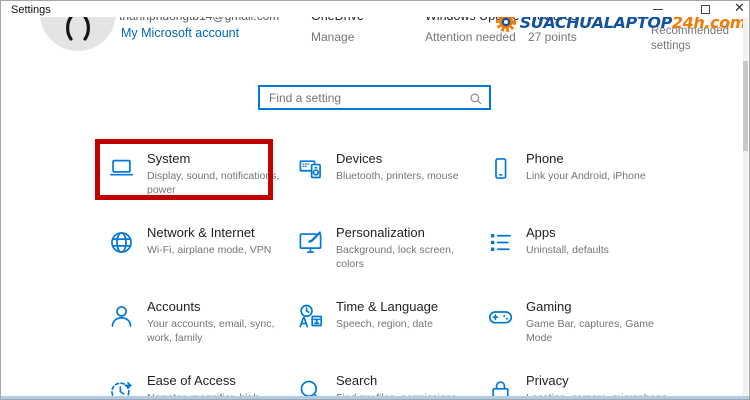  What do you see at coordinates (549, 306) in the screenshot?
I see `tile-title: Gaming` at bounding box center [549, 306].